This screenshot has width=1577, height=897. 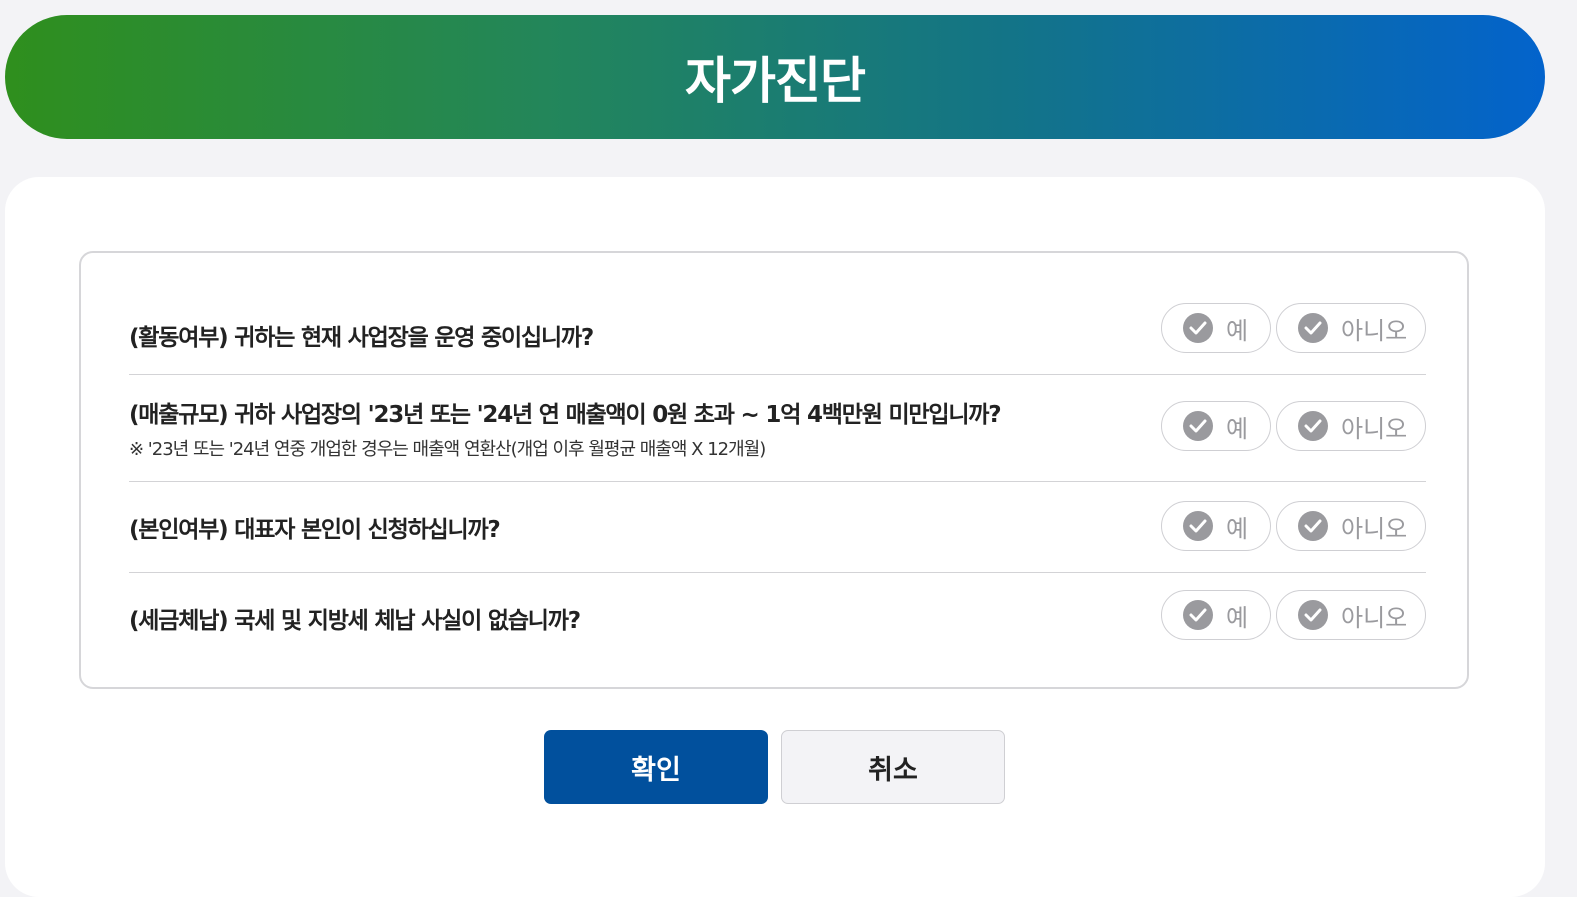 I want to click on header-banner: 자가진단, so click(x=775, y=77).